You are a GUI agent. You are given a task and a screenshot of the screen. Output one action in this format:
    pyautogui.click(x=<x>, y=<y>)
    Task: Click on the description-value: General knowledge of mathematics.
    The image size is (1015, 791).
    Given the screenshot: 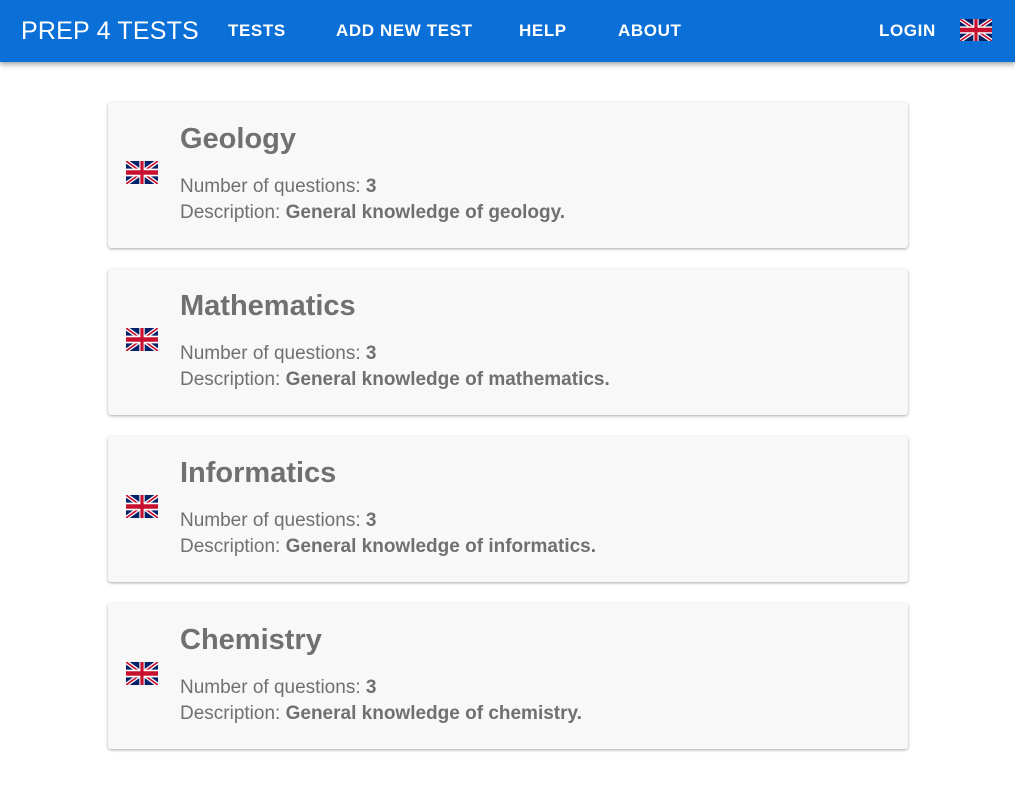 What is the action you would take?
    pyautogui.click(x=447, y=379)
    